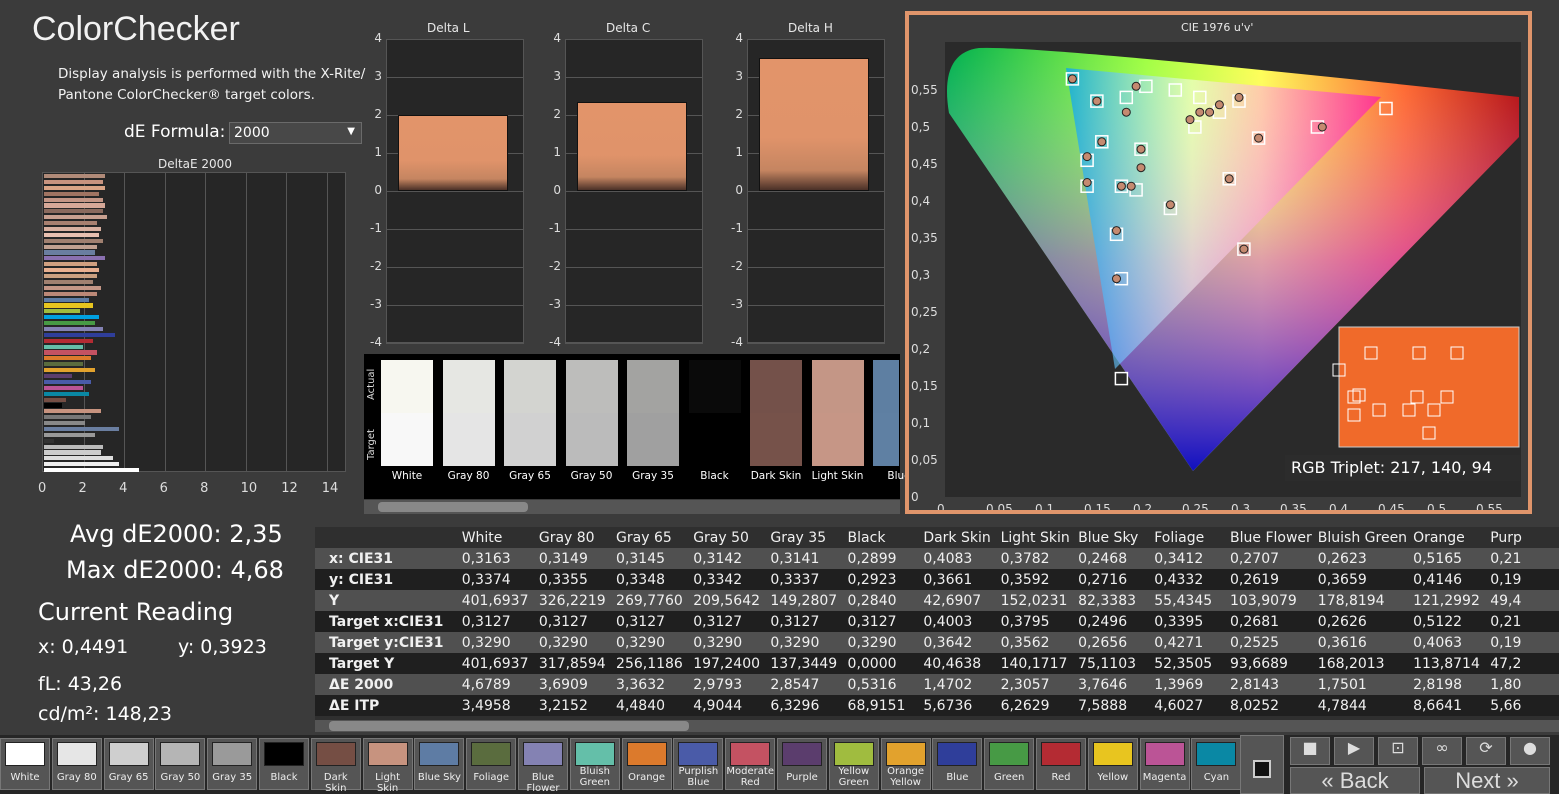 The height and width of the screenshot is (794, 1559). Describe the element at coordinates (180, 764) in the screenshot. I see `patch-button: Gray 50` at that location.